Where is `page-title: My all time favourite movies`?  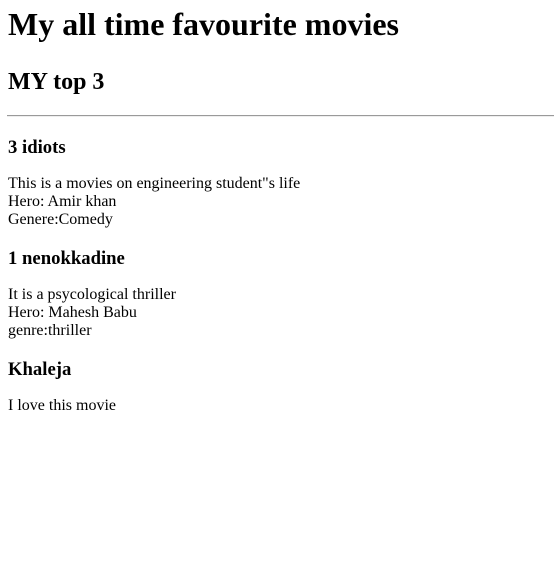 page-title: My all time favourite movies is located at coordinates (203, 24).